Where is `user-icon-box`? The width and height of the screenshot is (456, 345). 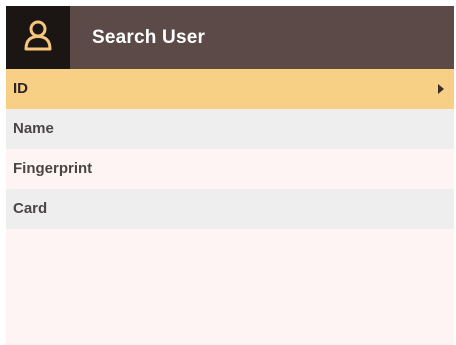
user-icon-box is located at coordinates (38, 37).